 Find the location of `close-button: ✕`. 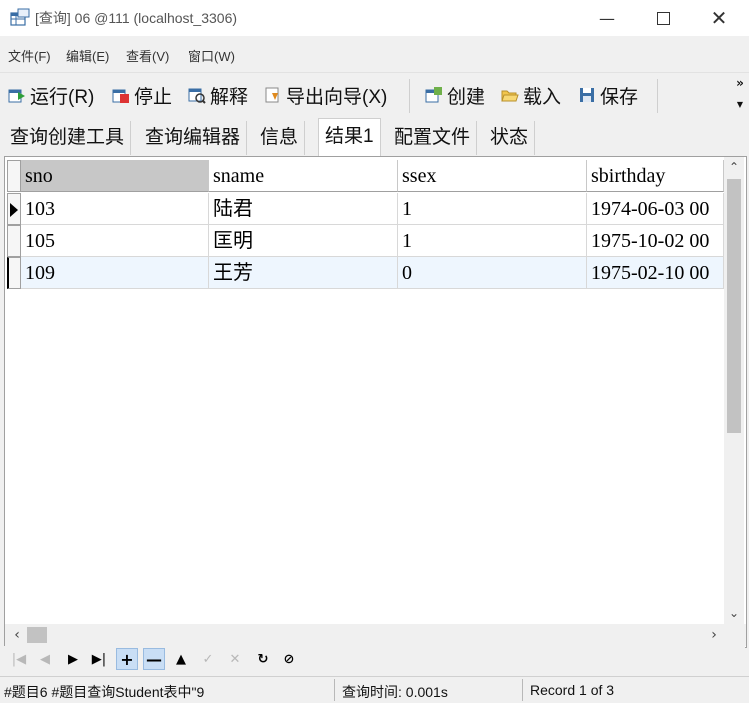

close-button: ✕ is located at coordinates (719, 18).